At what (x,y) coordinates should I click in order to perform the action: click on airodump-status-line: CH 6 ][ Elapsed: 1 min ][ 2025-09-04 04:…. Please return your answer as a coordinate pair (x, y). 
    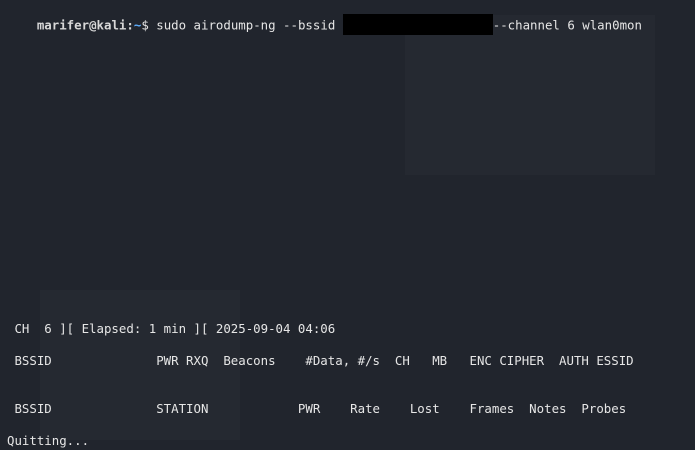
    Looking at the image, I should click on (171, 328).